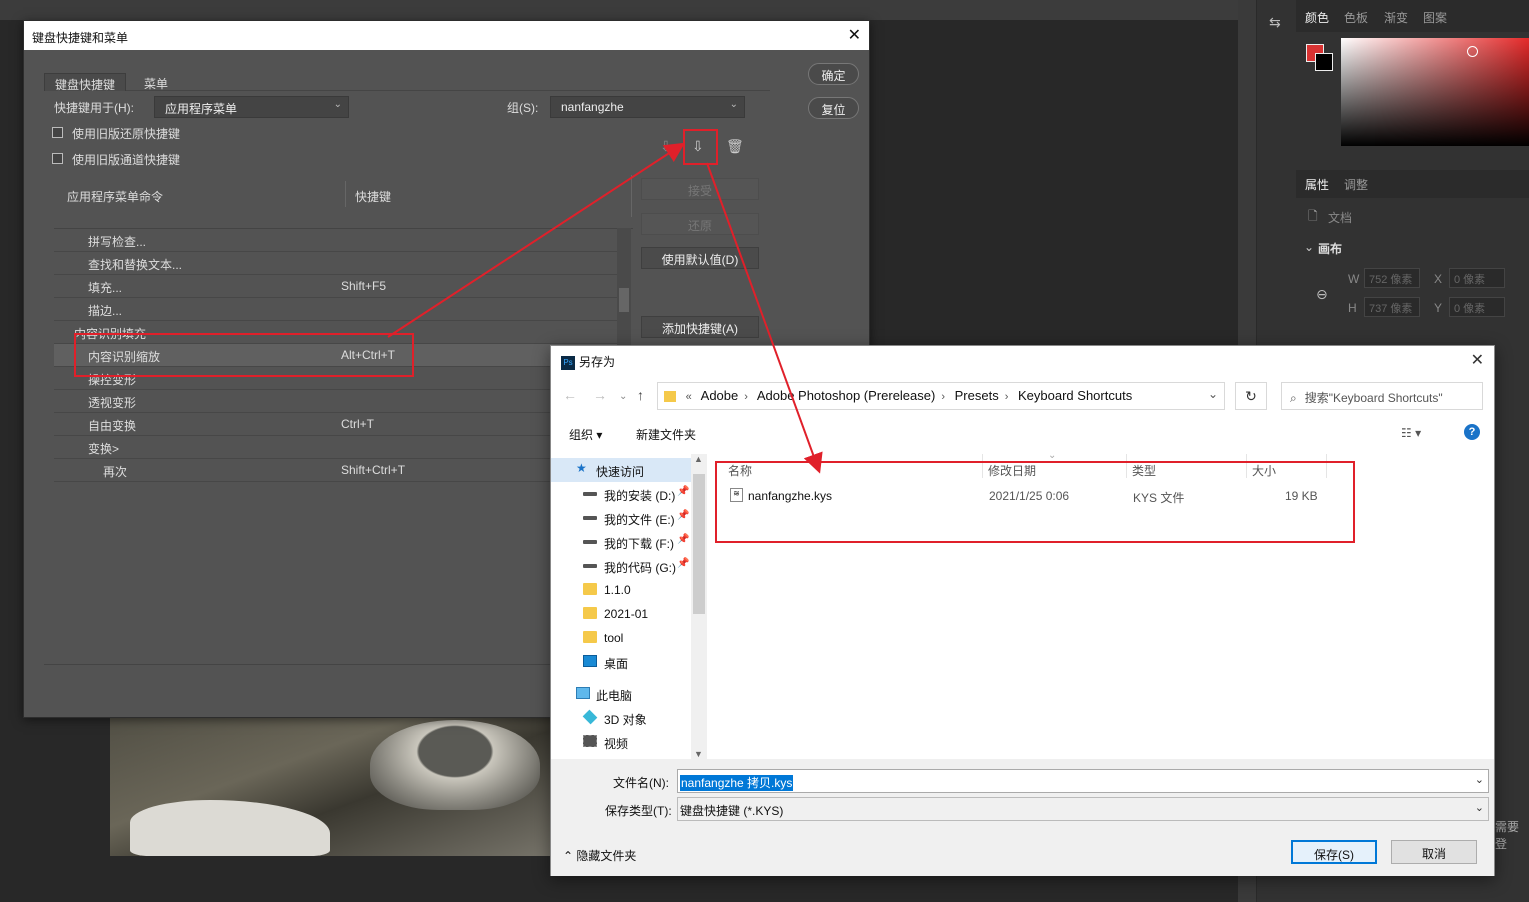 The width and height of the screenshot is (1529, 902). Describe the element at coordinates (600, 395) in the screenshot. I see `forward-icon: →` at that location.